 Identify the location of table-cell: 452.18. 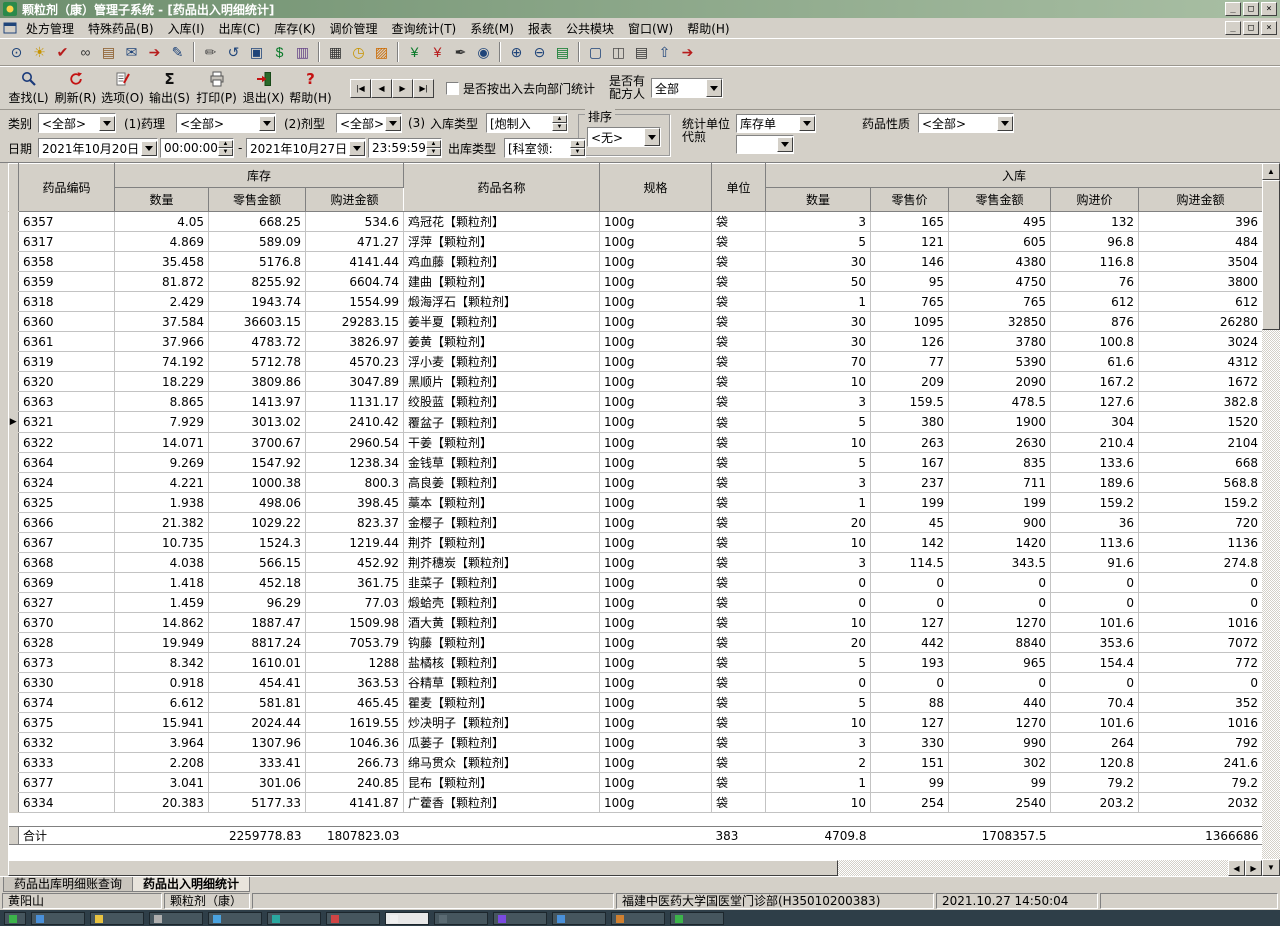
(257, 582).